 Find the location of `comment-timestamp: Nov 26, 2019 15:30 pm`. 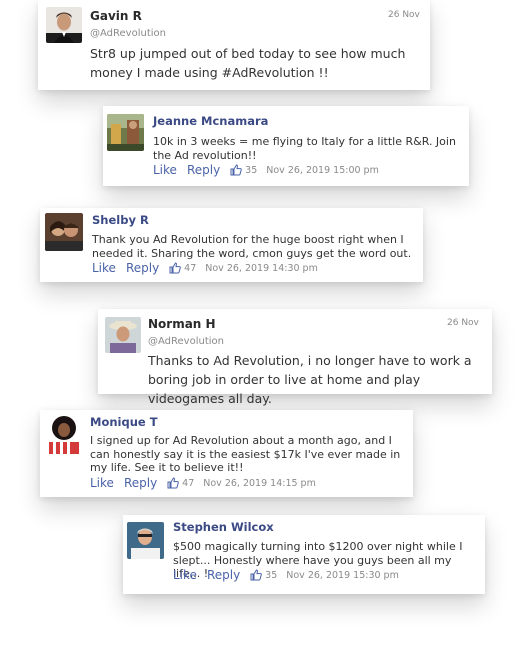

comment-timestamp: Nov 26, 2019 15:30 pm is located at coordinates (342, 575).